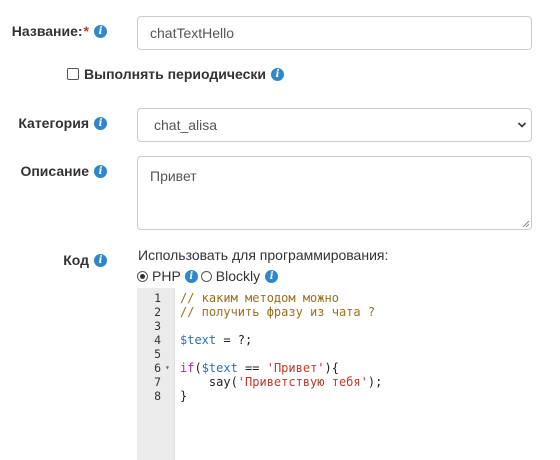 This screenshot has height=460, width=560. Describe the element at coordinates (234, 340) in the screenshot. I see `code-token: = ?;` at that location.